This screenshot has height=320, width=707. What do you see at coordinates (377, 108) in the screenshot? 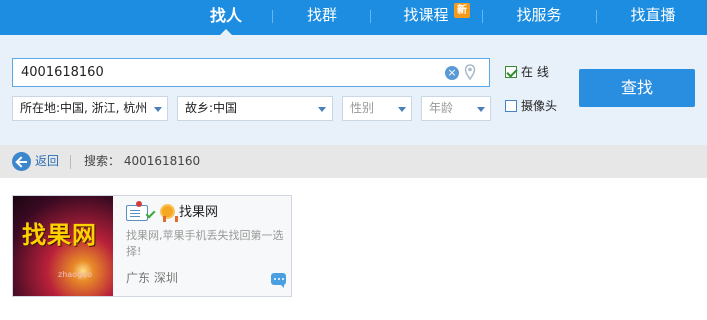
I see `gender-select: 性别` at bounding box center [377, 108].